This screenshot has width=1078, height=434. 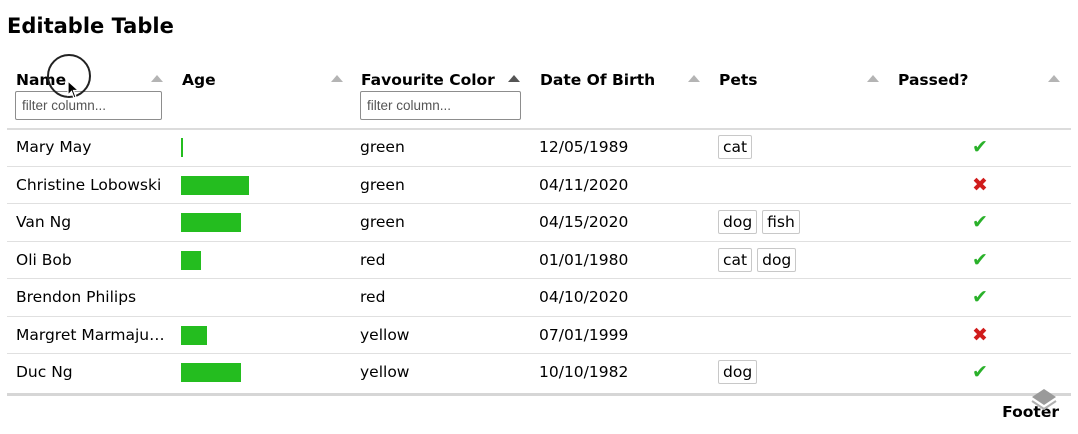 I want to click on pets-cell: cat, so click(x=737, y=147).